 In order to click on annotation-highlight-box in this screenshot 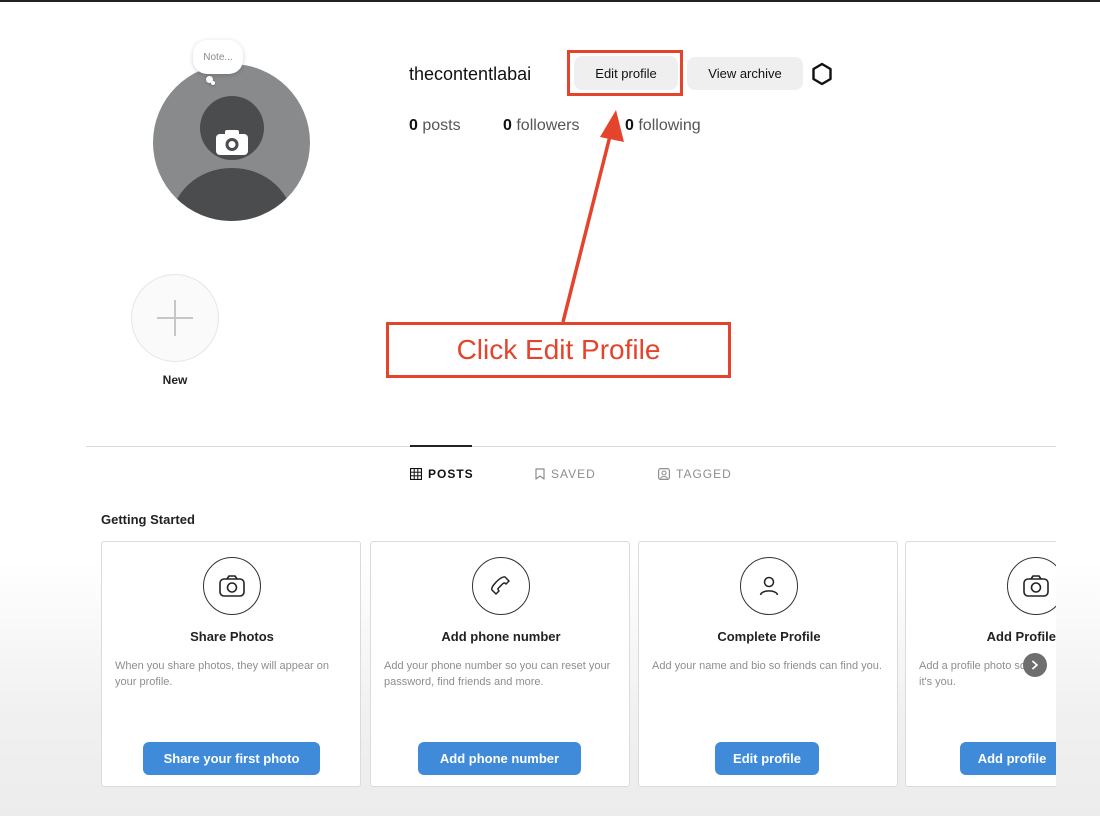, I will do `click(625, 73)`.